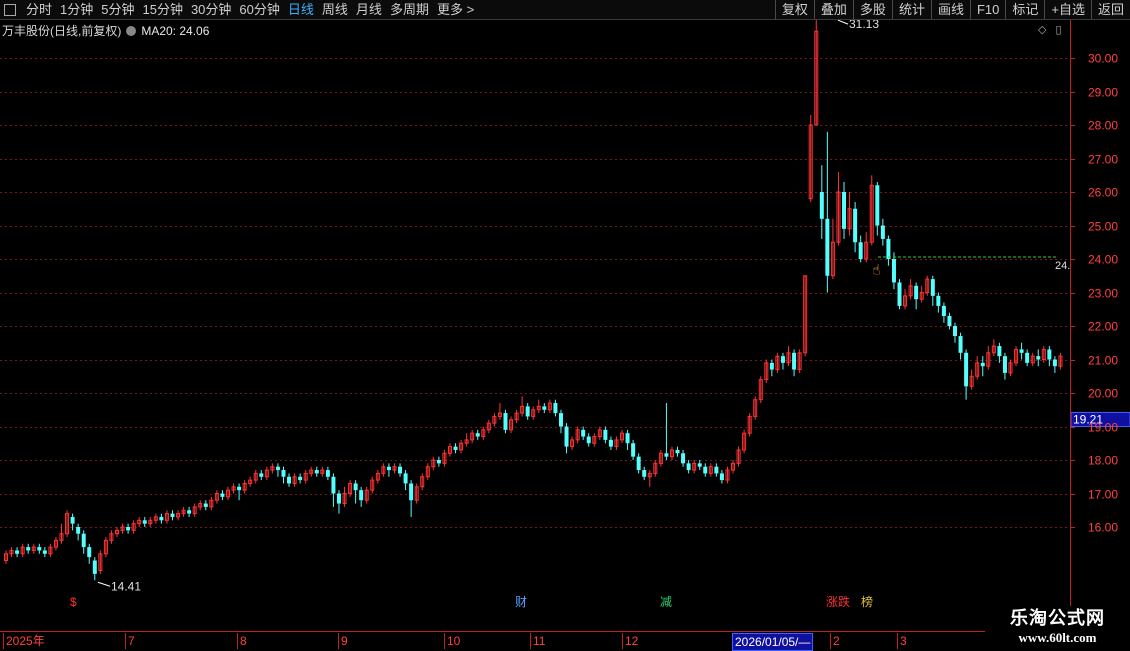 The image size is (1130, 651). I want to click on low-pointer, so click(104, 584).